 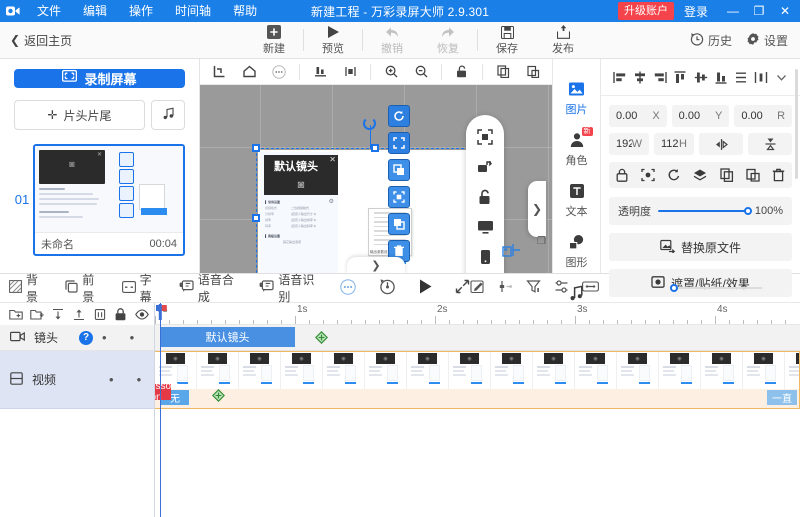 I want to click on menu-item-operate: 操作, so click(x=141, y=11).